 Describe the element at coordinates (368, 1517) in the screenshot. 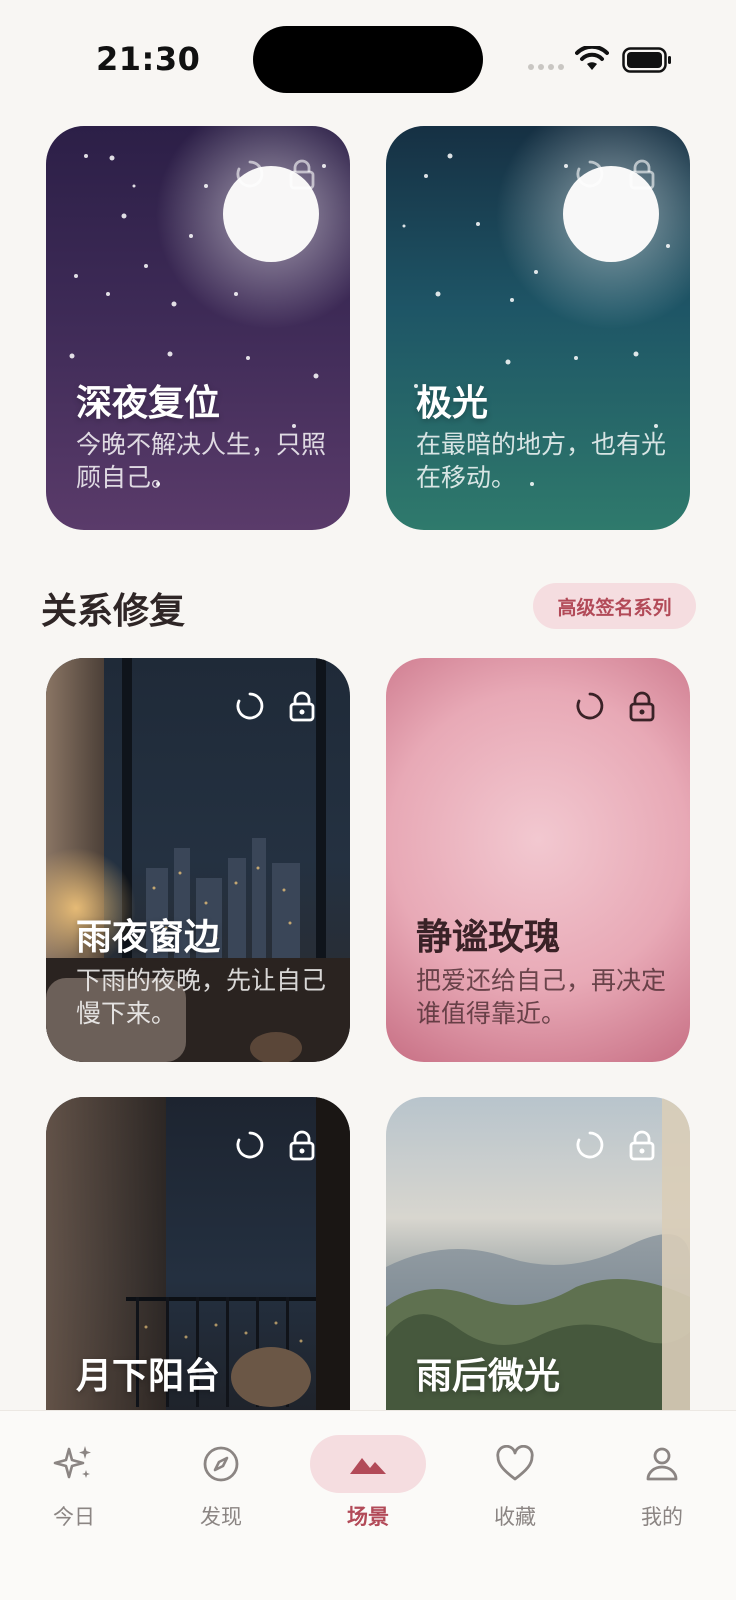

I see `tab-label: 场景` at that location.